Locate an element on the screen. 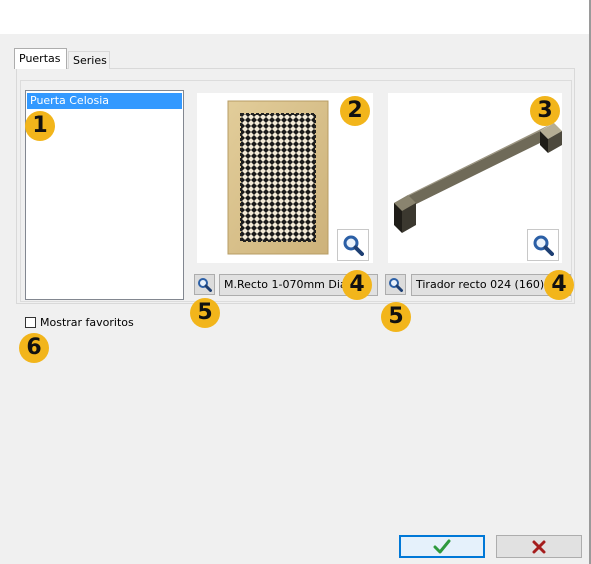 This screenshot has height=564, width=591. badge-handle-preview: 3 is located at coordinates (545, 111).